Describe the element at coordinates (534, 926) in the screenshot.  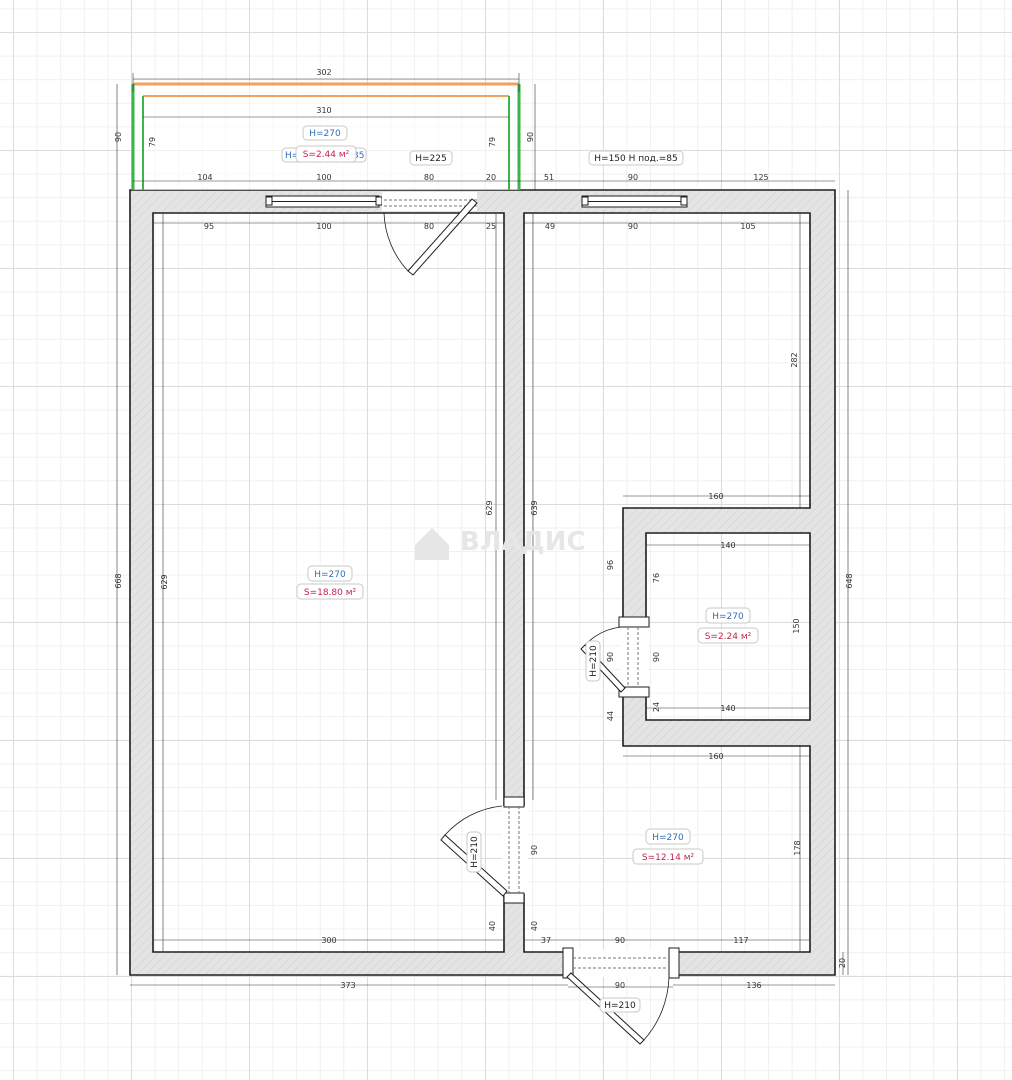
I see `dim-corridor-bottom-right: 40` at that location.